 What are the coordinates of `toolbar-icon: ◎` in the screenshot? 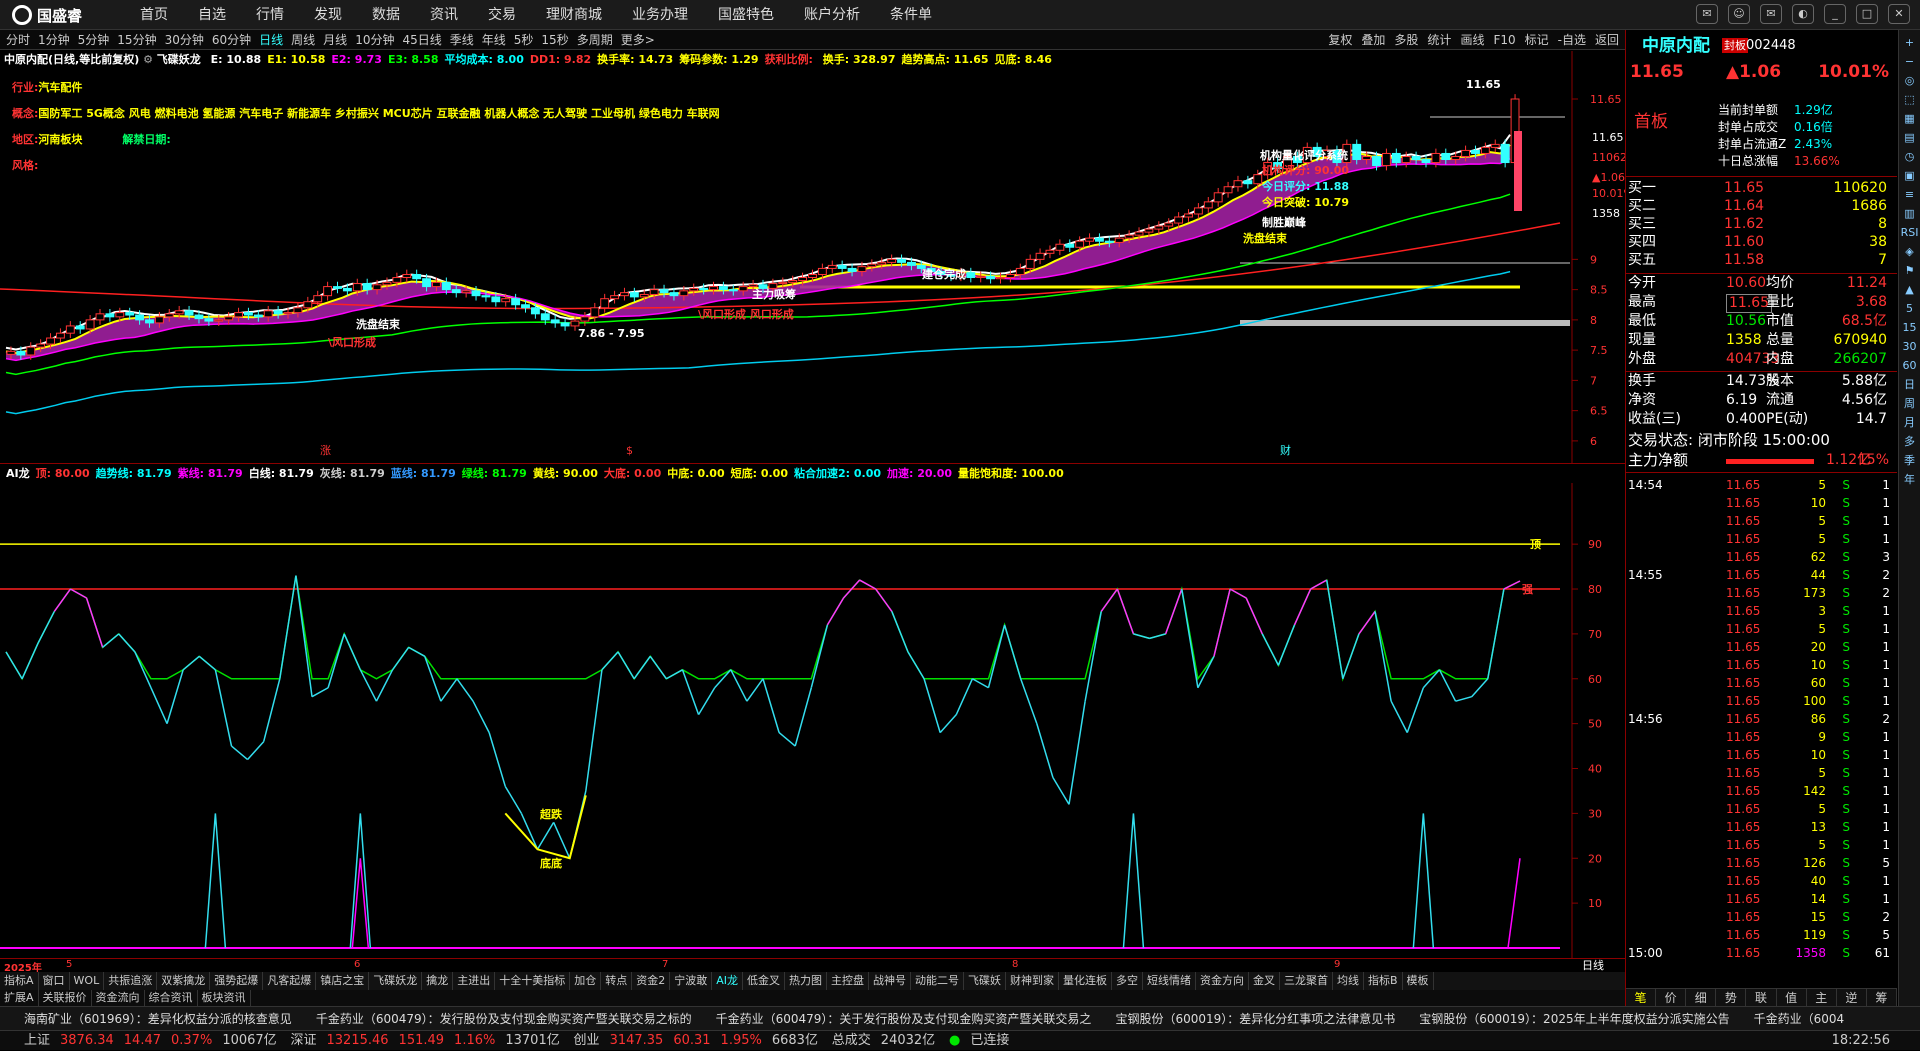 It's located at (1909, 81).